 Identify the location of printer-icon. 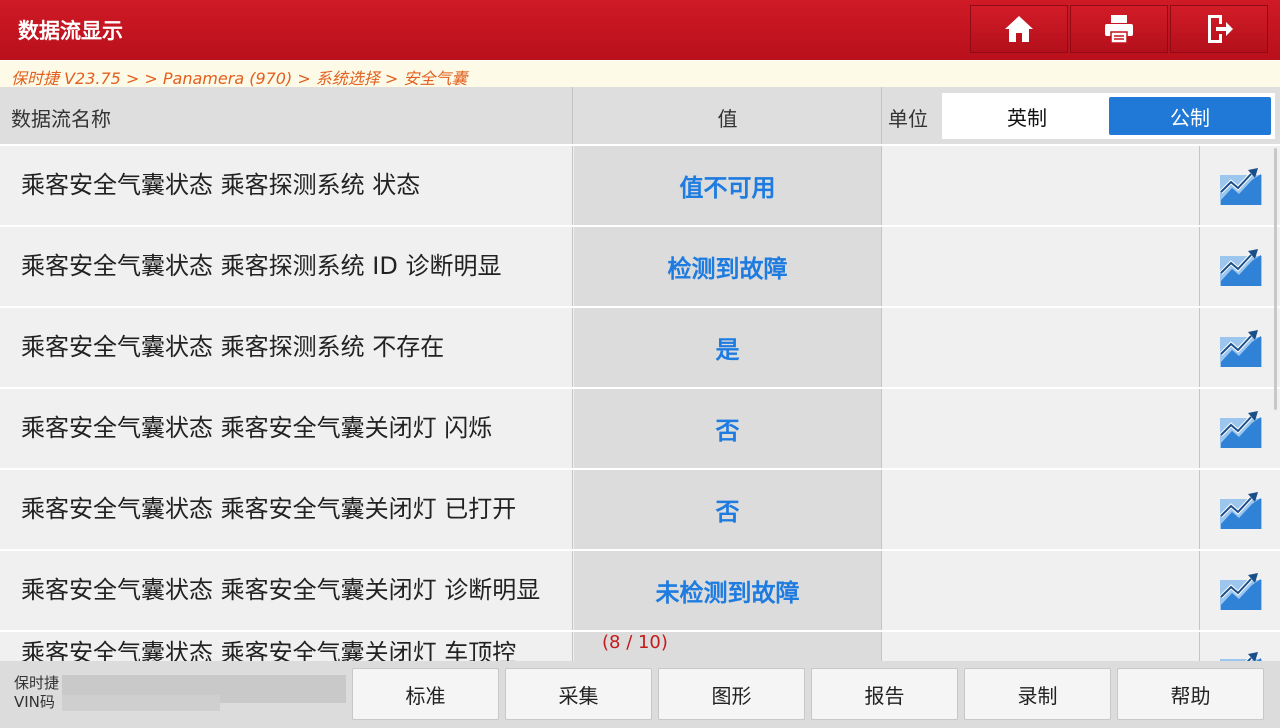
(1119, 29).